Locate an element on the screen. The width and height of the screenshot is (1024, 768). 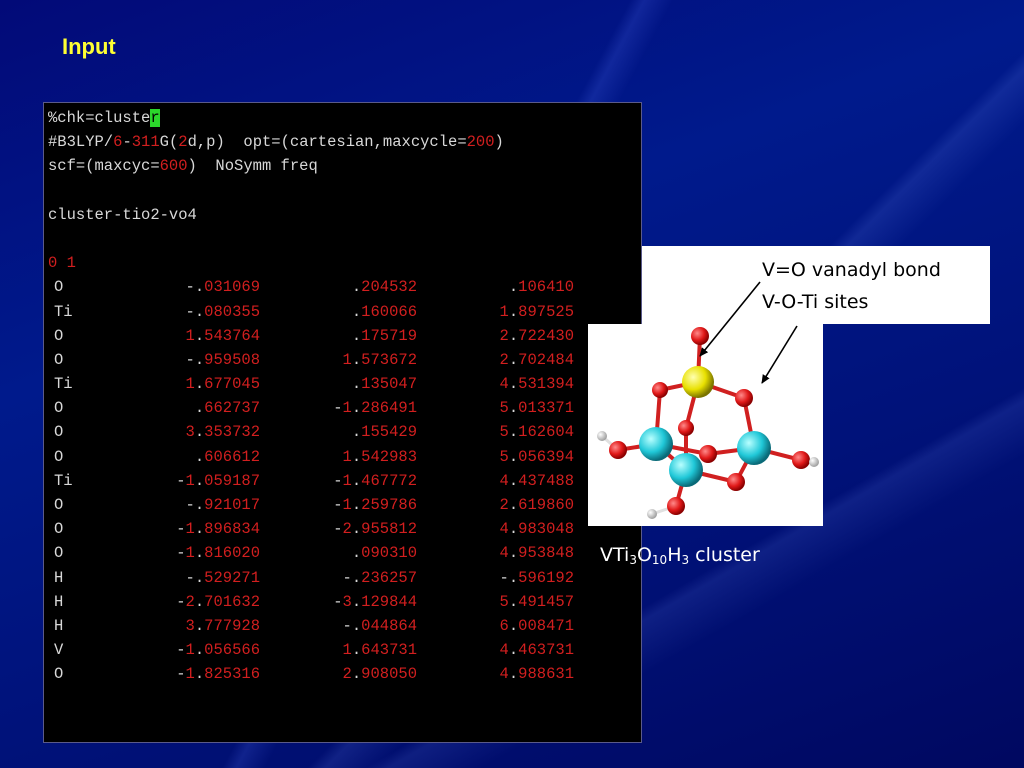
atom-coord-y: -.044864 is located at coordinates (380, 625).